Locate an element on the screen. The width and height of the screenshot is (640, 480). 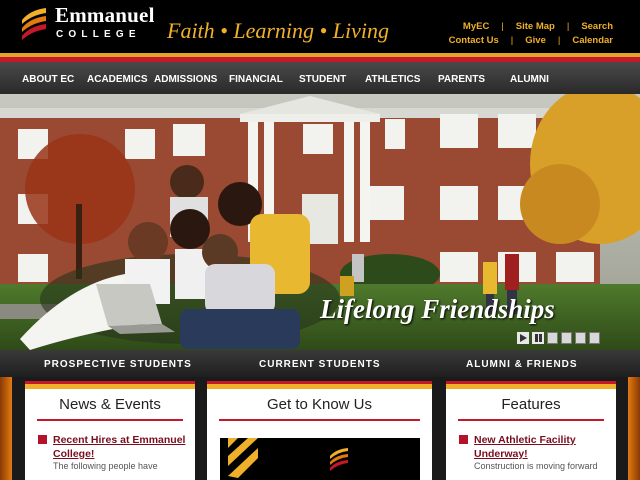
side-accent-right is located at coordinates (634, 428).